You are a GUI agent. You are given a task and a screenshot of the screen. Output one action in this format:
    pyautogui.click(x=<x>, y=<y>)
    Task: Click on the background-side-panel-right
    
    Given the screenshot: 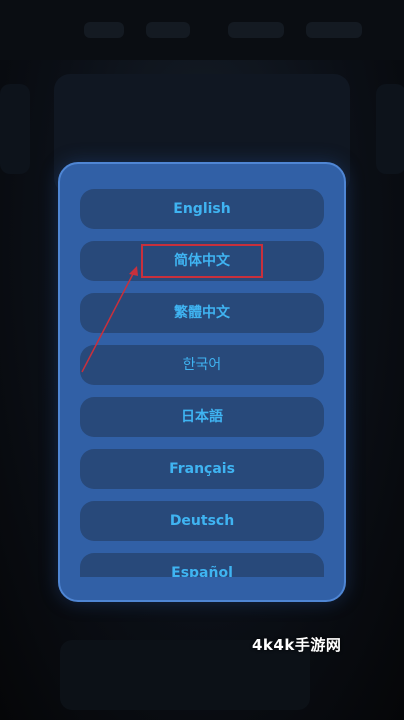 What is the action you would take?
    pyautogui.click(x=390, y=129)
    